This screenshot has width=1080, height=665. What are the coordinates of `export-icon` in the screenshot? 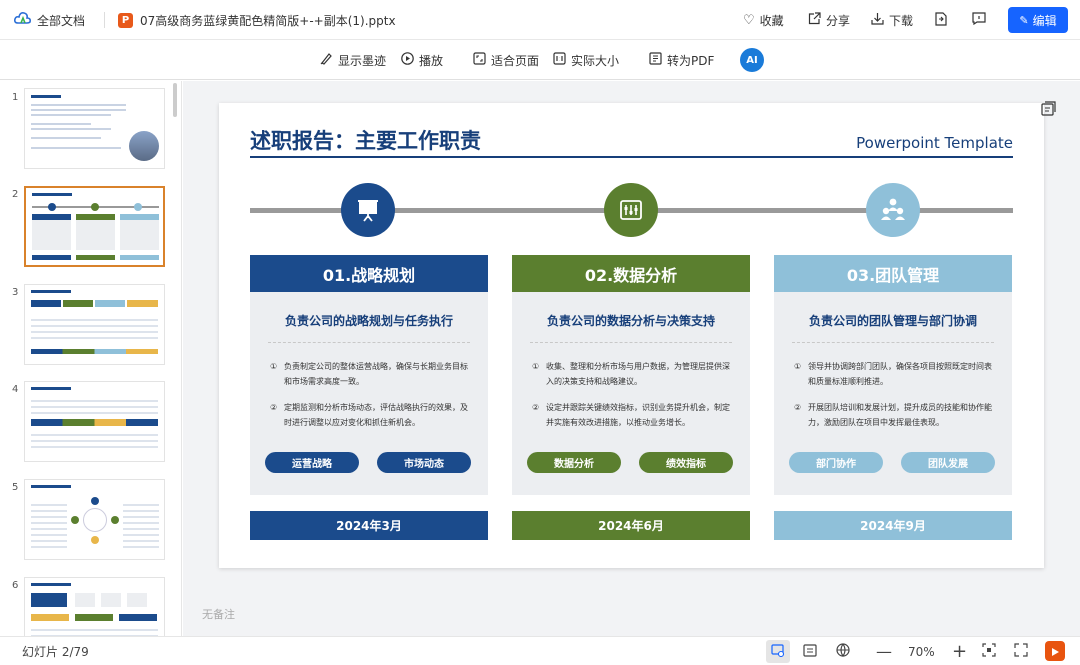 It's located at (941, 20).